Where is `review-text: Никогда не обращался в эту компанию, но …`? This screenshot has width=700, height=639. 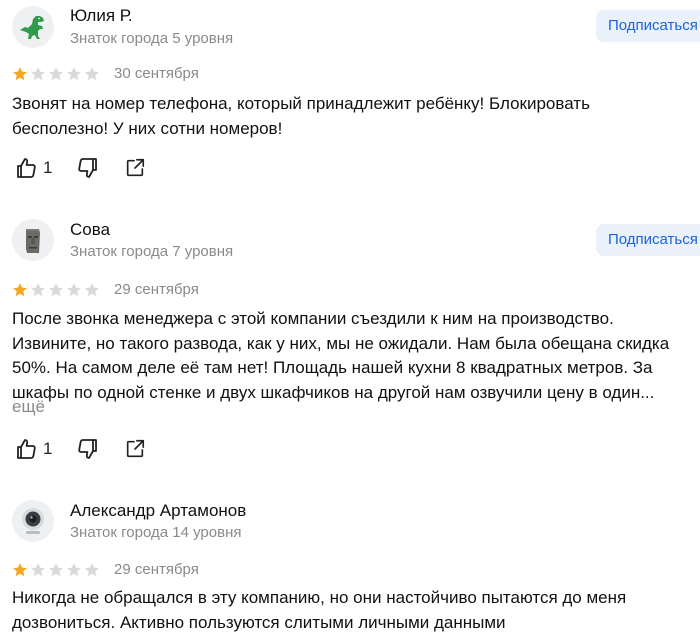 review-text: Никогда не обращался в эту компанию, но … is located at coordinates (319, 610).